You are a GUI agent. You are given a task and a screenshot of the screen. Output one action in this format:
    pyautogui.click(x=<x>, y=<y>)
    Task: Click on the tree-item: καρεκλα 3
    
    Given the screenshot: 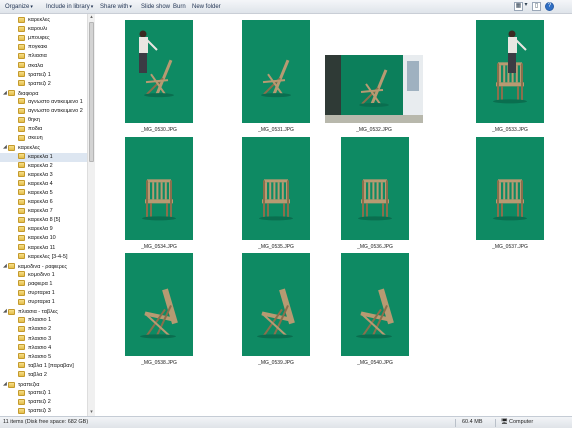 What is the action you would take?
    pyautogui.click(x=43, y=175)
    